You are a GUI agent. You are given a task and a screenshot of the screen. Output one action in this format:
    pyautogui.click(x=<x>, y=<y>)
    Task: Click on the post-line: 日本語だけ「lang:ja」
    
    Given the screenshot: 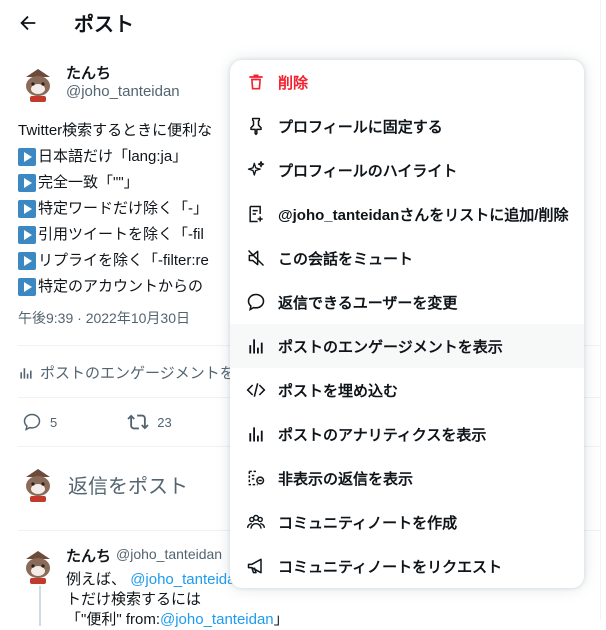 What is the action you would take?
    pyautogui.click(x=115, y=157)
    